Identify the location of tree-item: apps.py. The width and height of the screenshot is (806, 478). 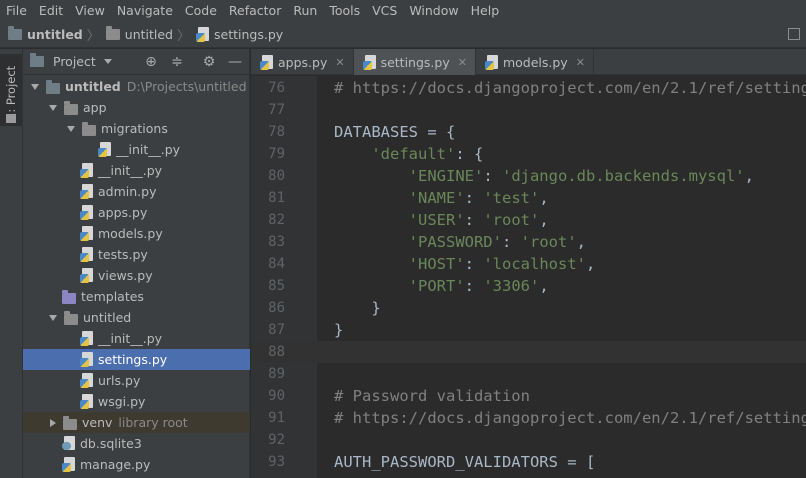
(136, 212).